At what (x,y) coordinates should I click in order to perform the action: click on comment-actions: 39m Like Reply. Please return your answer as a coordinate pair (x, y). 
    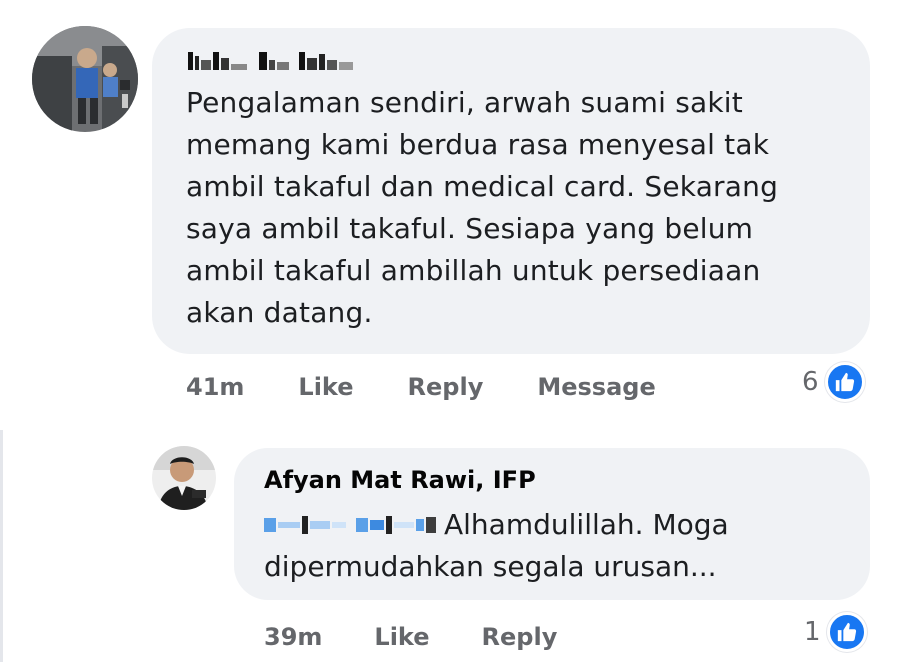
    Looking at the image, I should click on (410, 637).